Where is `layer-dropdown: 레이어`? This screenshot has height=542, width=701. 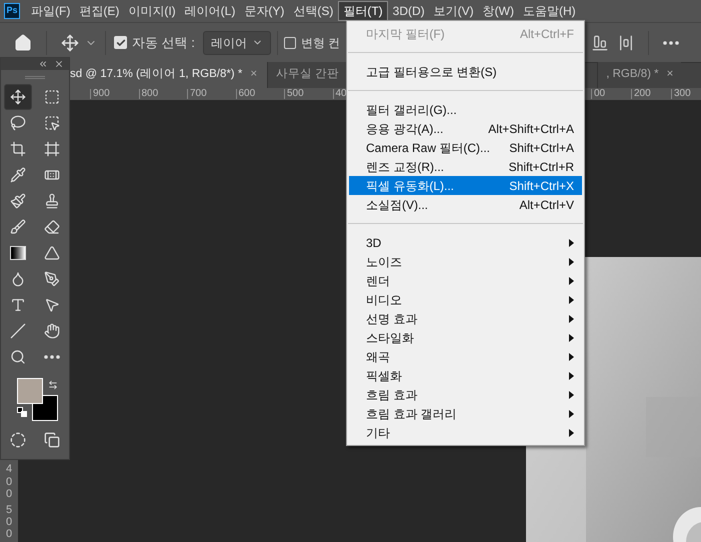
layer-dropdown: 레이어 is located at coordinates (236, 42).